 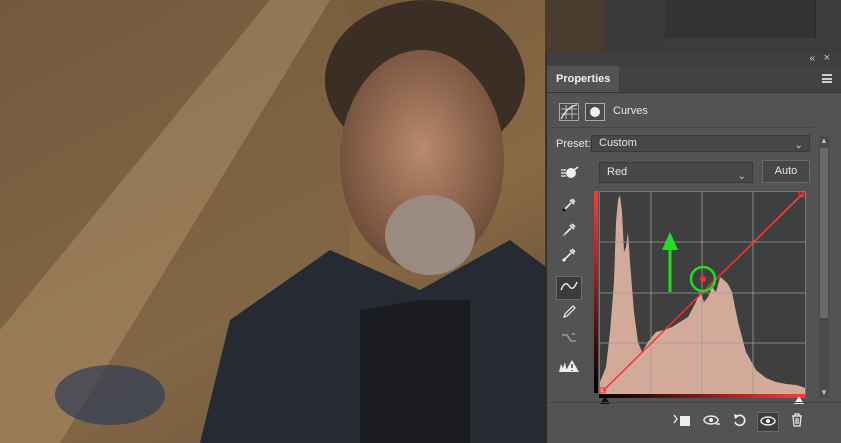 I want to click on eyedropper-white-glyph, so click(x=569, y=255).